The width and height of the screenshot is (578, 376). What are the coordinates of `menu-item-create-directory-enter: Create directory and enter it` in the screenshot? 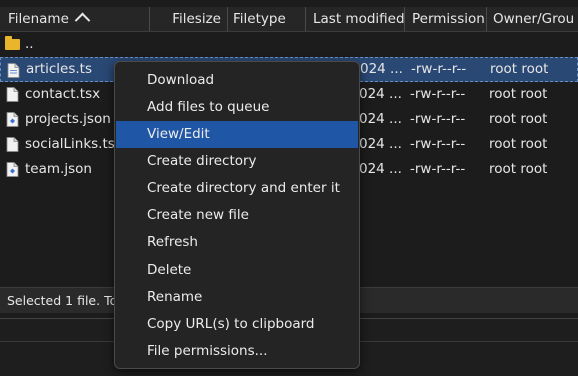 It's located at (237, 188).